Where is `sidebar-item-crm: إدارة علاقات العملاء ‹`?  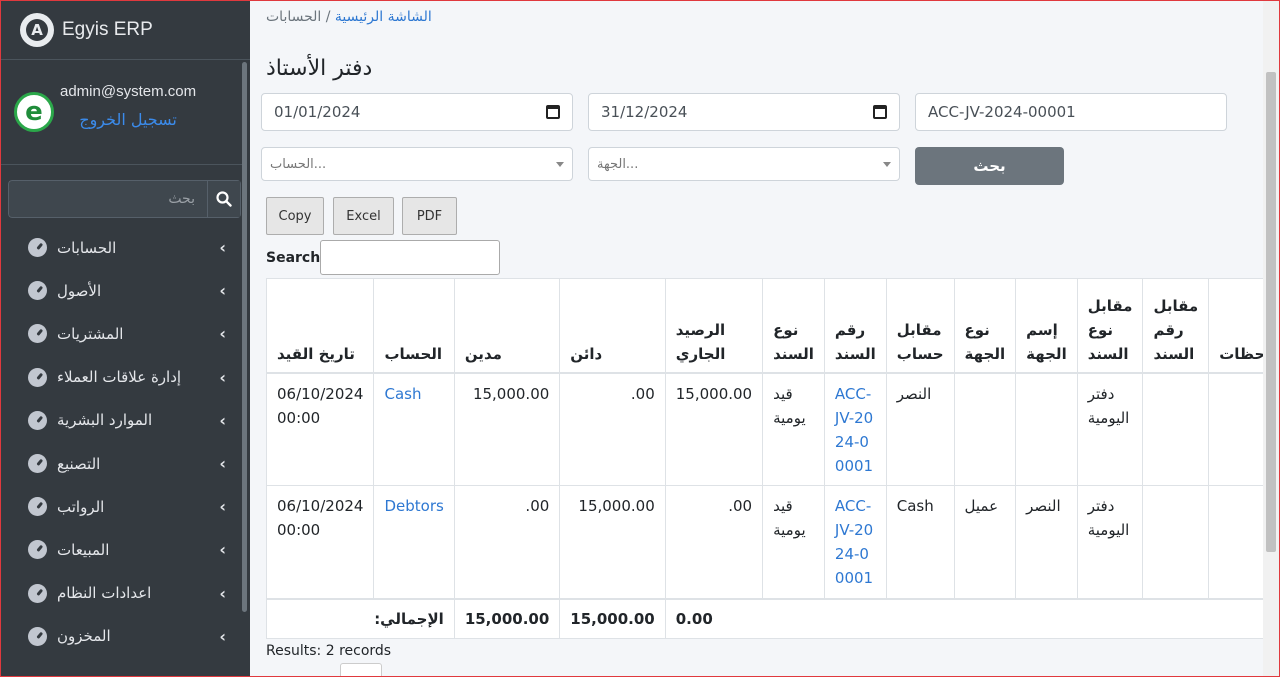
sidebar-item-crm: إدارة علاقات العملاء ‹ is located at coordinates (125, 377).